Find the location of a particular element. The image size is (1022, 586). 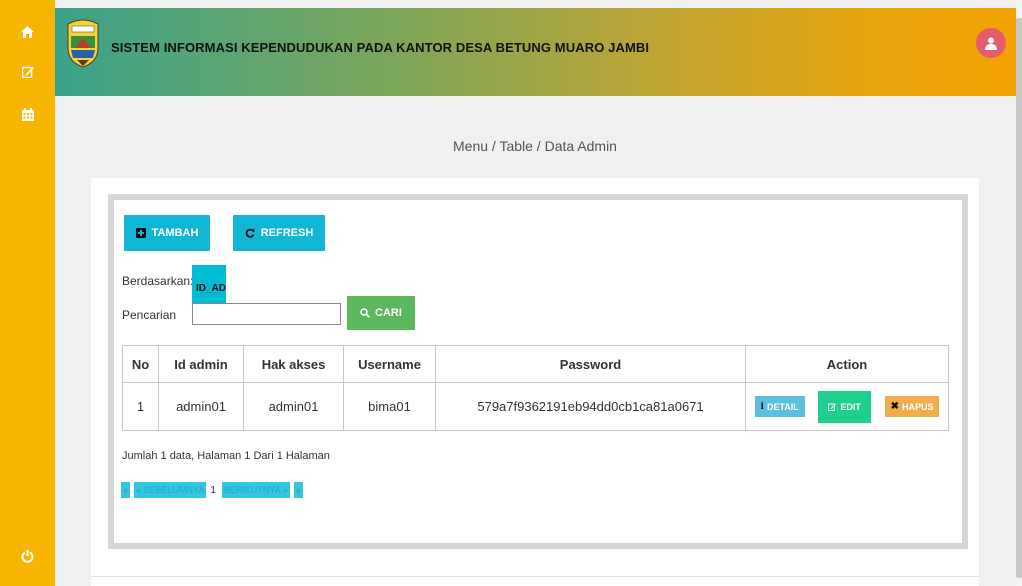

first-page-button: « is located at coordinates (125, 490).